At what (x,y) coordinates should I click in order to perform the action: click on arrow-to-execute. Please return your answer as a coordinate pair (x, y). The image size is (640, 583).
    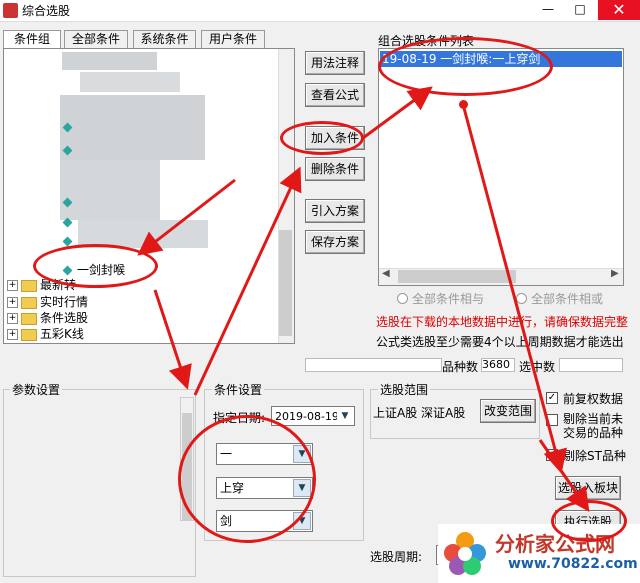
    Looking at the image, I should click on (514, 290).